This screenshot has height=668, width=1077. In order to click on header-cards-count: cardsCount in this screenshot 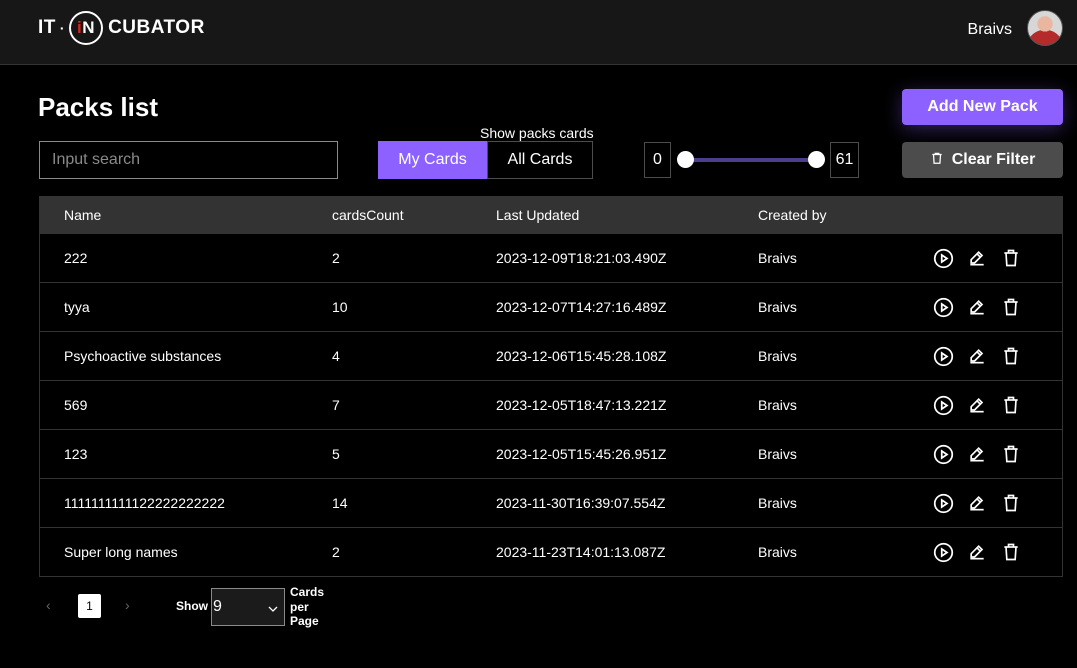, I will do `click(368, 215)`.